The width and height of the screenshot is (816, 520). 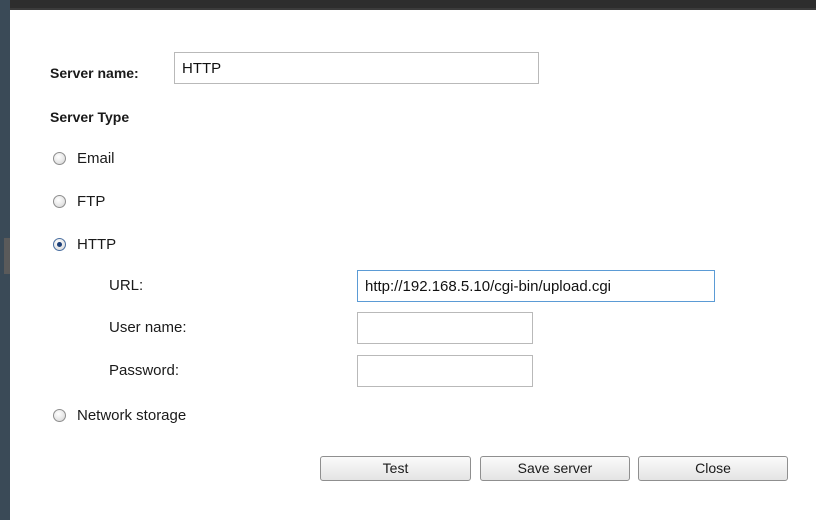 What do you see at coordinates (536, 286) in the screenshot?
I see `url-input` at bounding box center [536, 286].